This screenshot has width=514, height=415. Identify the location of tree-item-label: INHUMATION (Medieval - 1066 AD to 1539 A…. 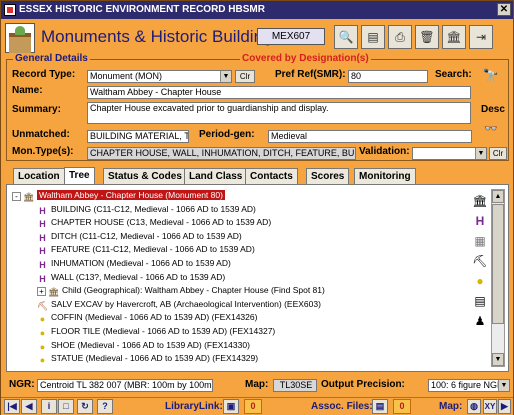
(141, 263).